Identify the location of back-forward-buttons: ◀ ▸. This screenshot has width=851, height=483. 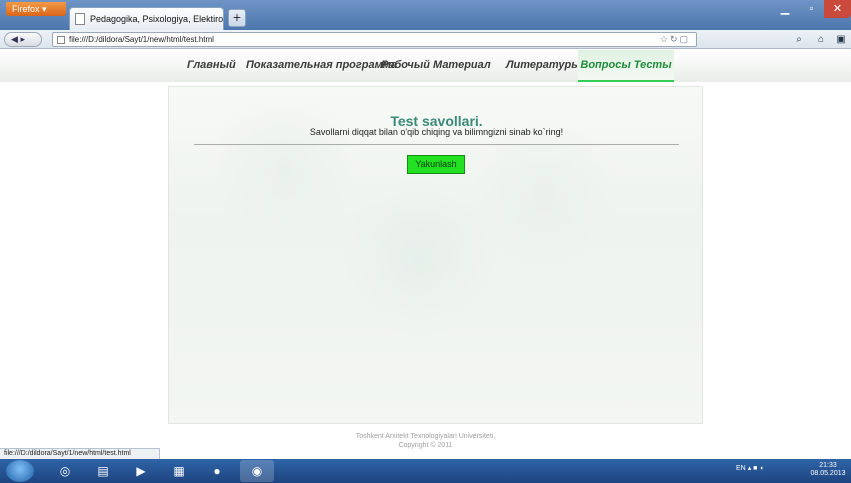
(23, 39).